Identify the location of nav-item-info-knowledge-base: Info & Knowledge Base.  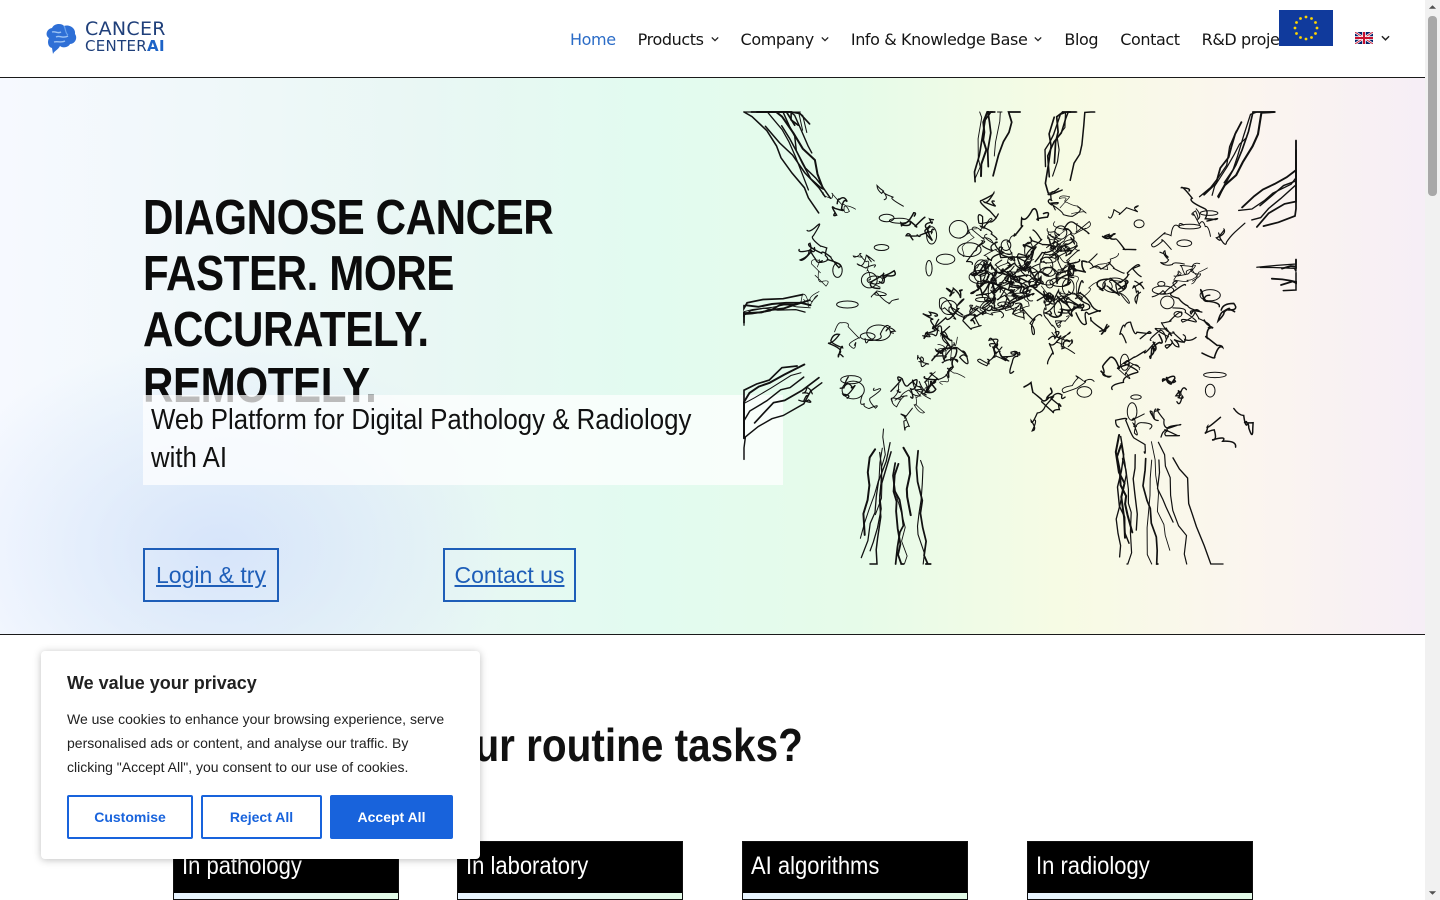
(947, 39).